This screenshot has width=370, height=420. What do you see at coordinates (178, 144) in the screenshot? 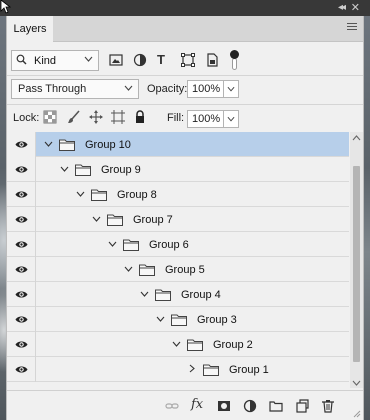
I see `layer-row: Group 10` at bounding box center [178, 144].